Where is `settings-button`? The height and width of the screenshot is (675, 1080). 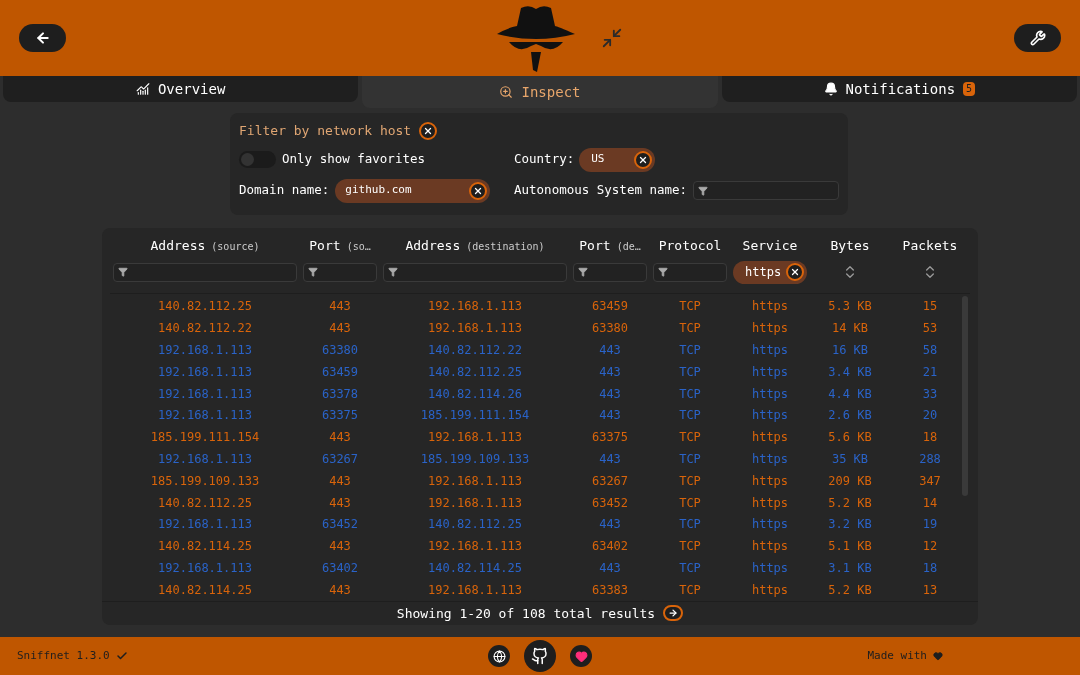 settings-button is located at coordinates (1037, 38).